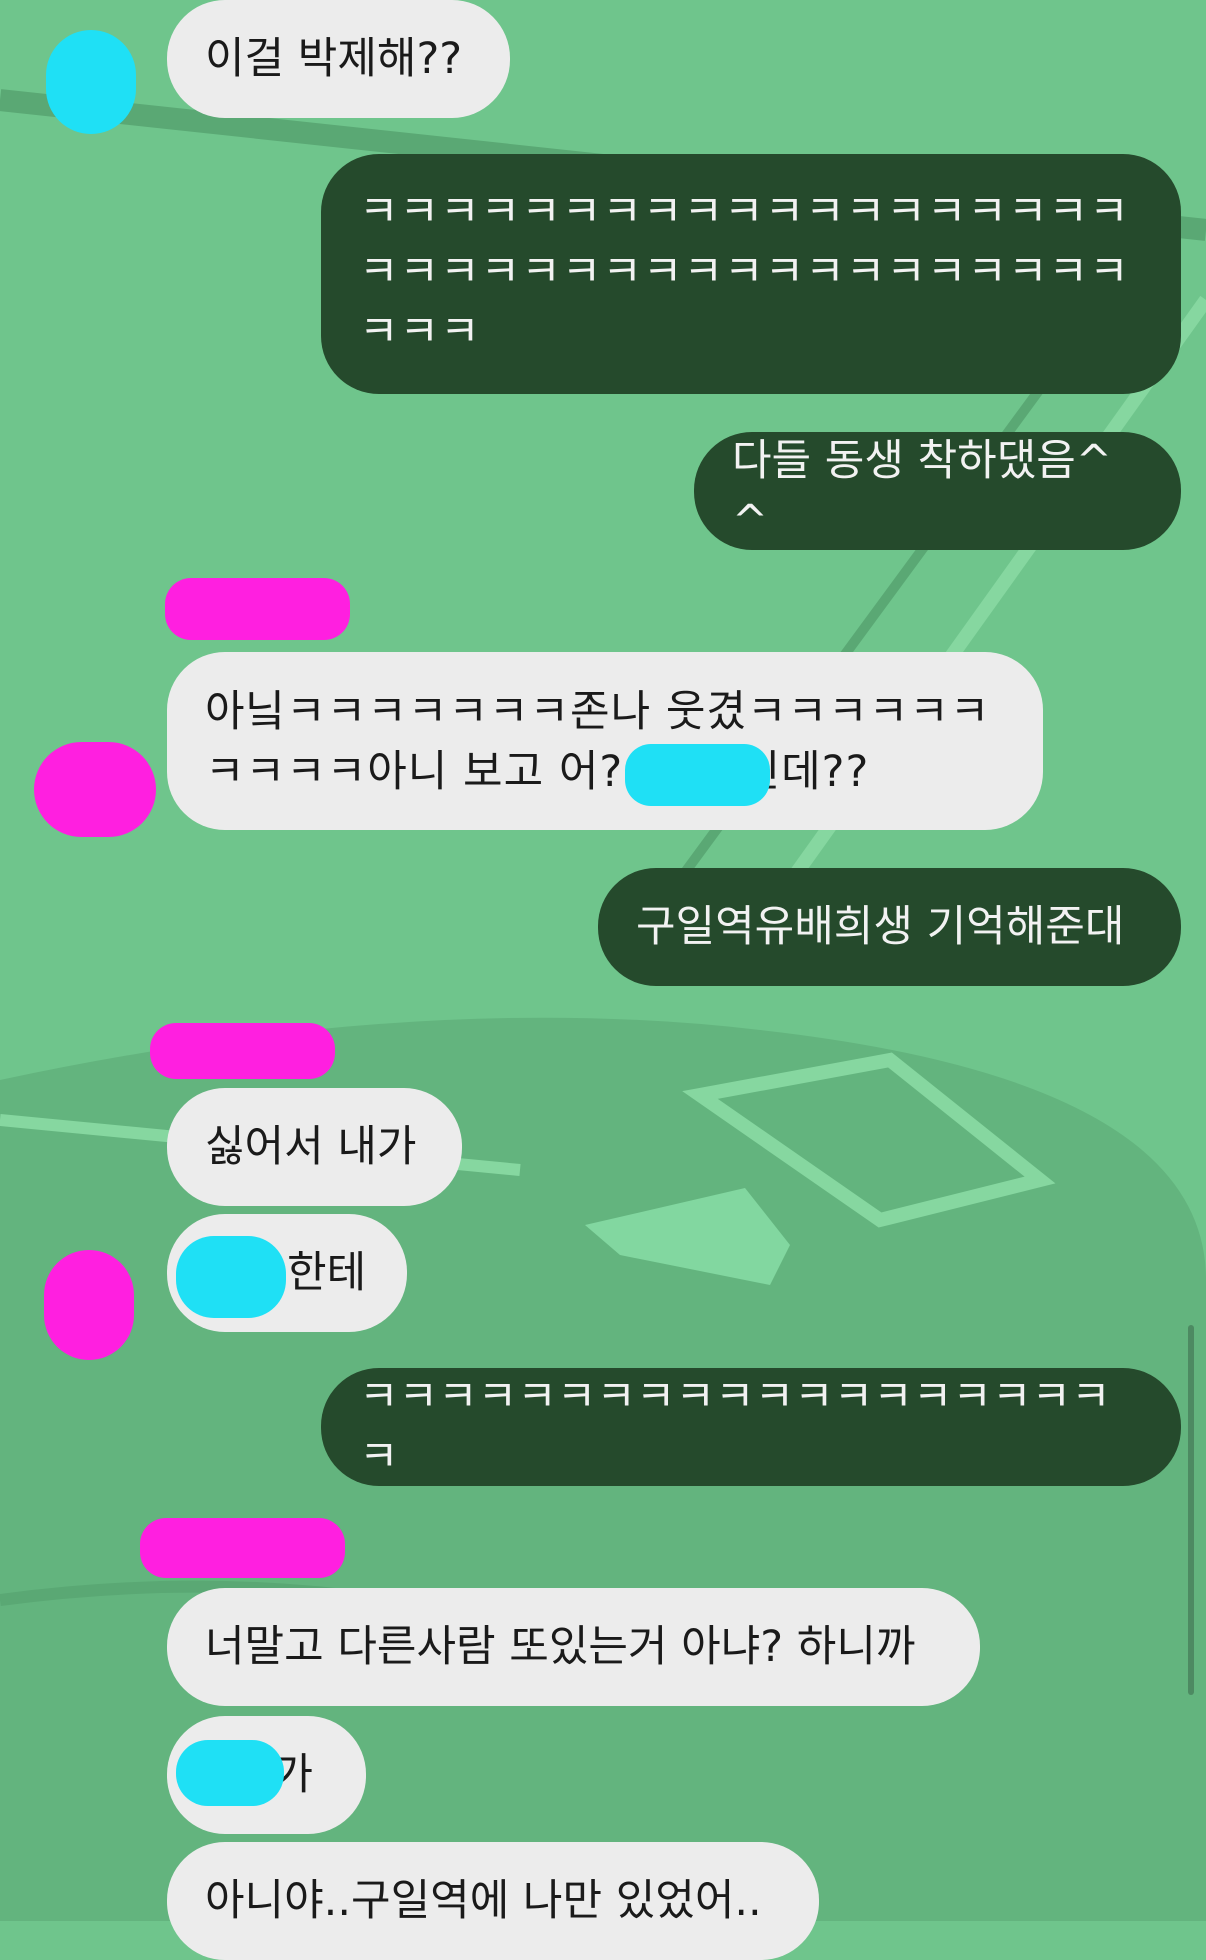 The image size is (1206, 1960). What do you see at coordinates (1191, 1510) in the screenshot?
I see `scrollbar` at bounding box center [1191, 1510].